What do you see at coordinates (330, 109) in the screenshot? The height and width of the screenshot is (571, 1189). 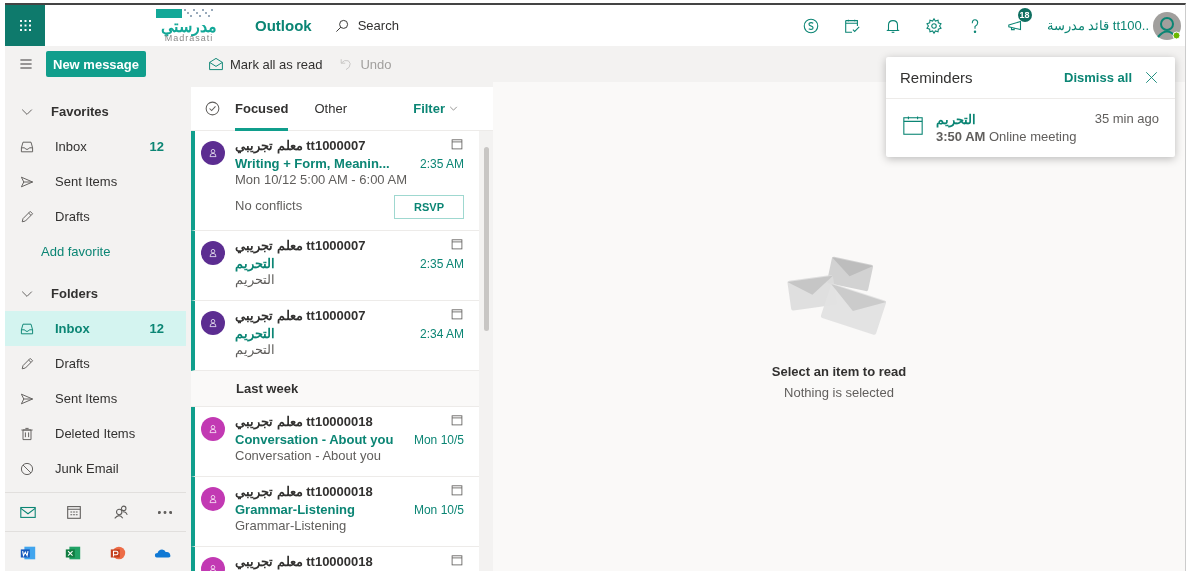 I see `inbox-tab: Other` at bounding box center [330, 109].